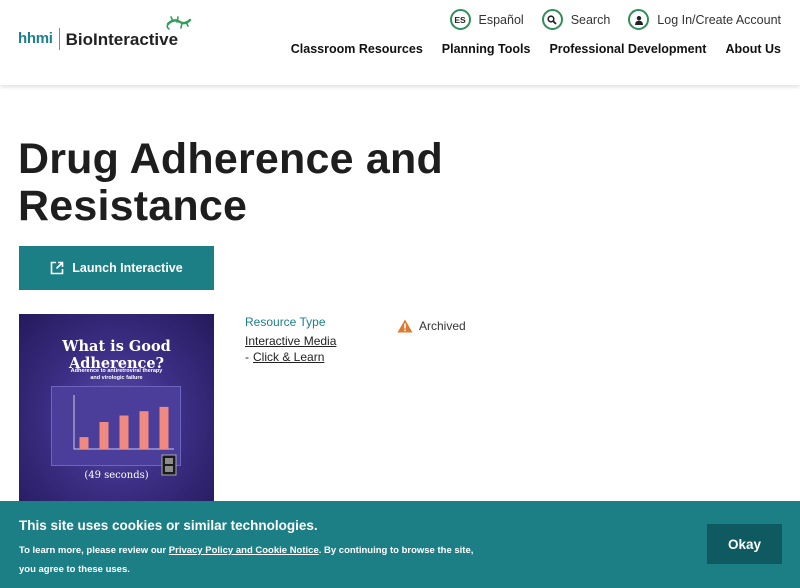  What do you see at coordinates (290, 341) in the screenshot?
I see `resource-type-link-interactive-media: Interactive Media` at bounding box center [290, 341].